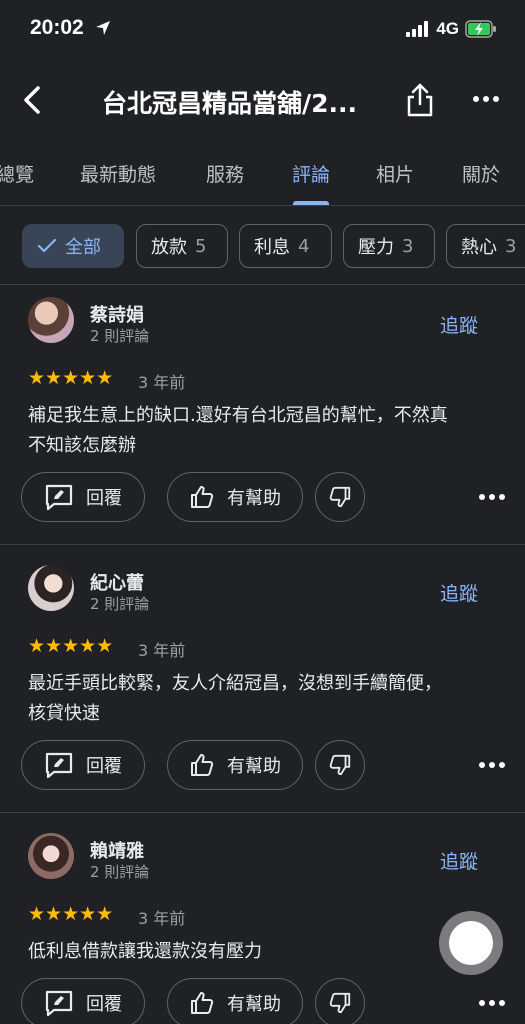  I want to click on tab-updates: 最新動態, so click(118, 173).